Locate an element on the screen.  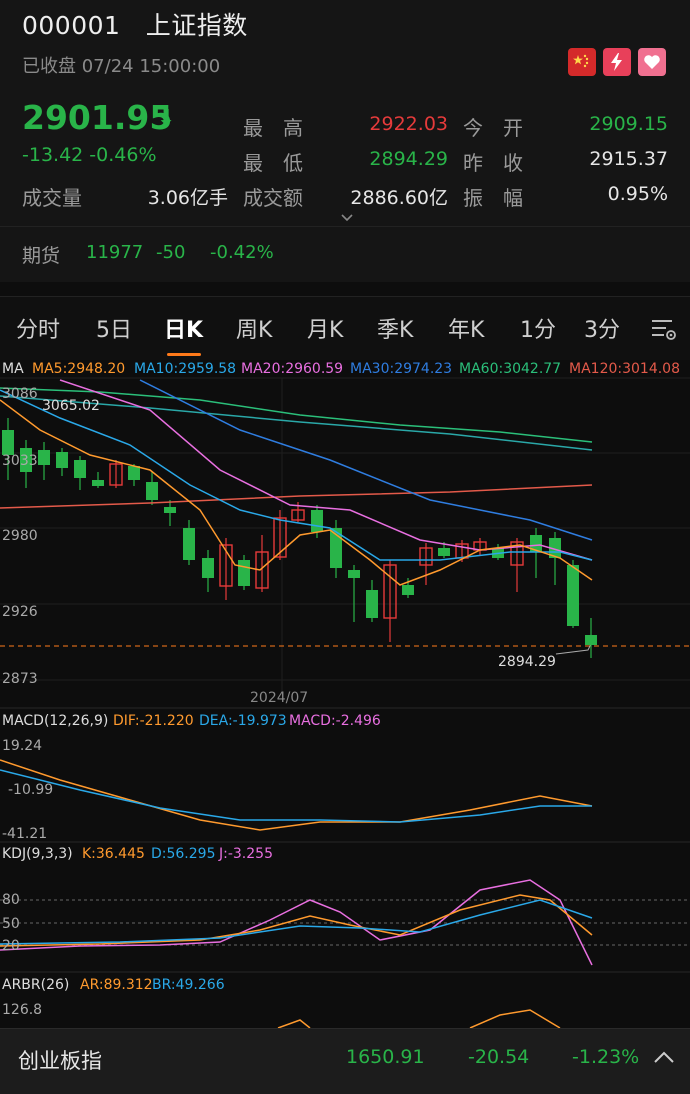
high-label: 最 高 is located at coordinates (273, 128).